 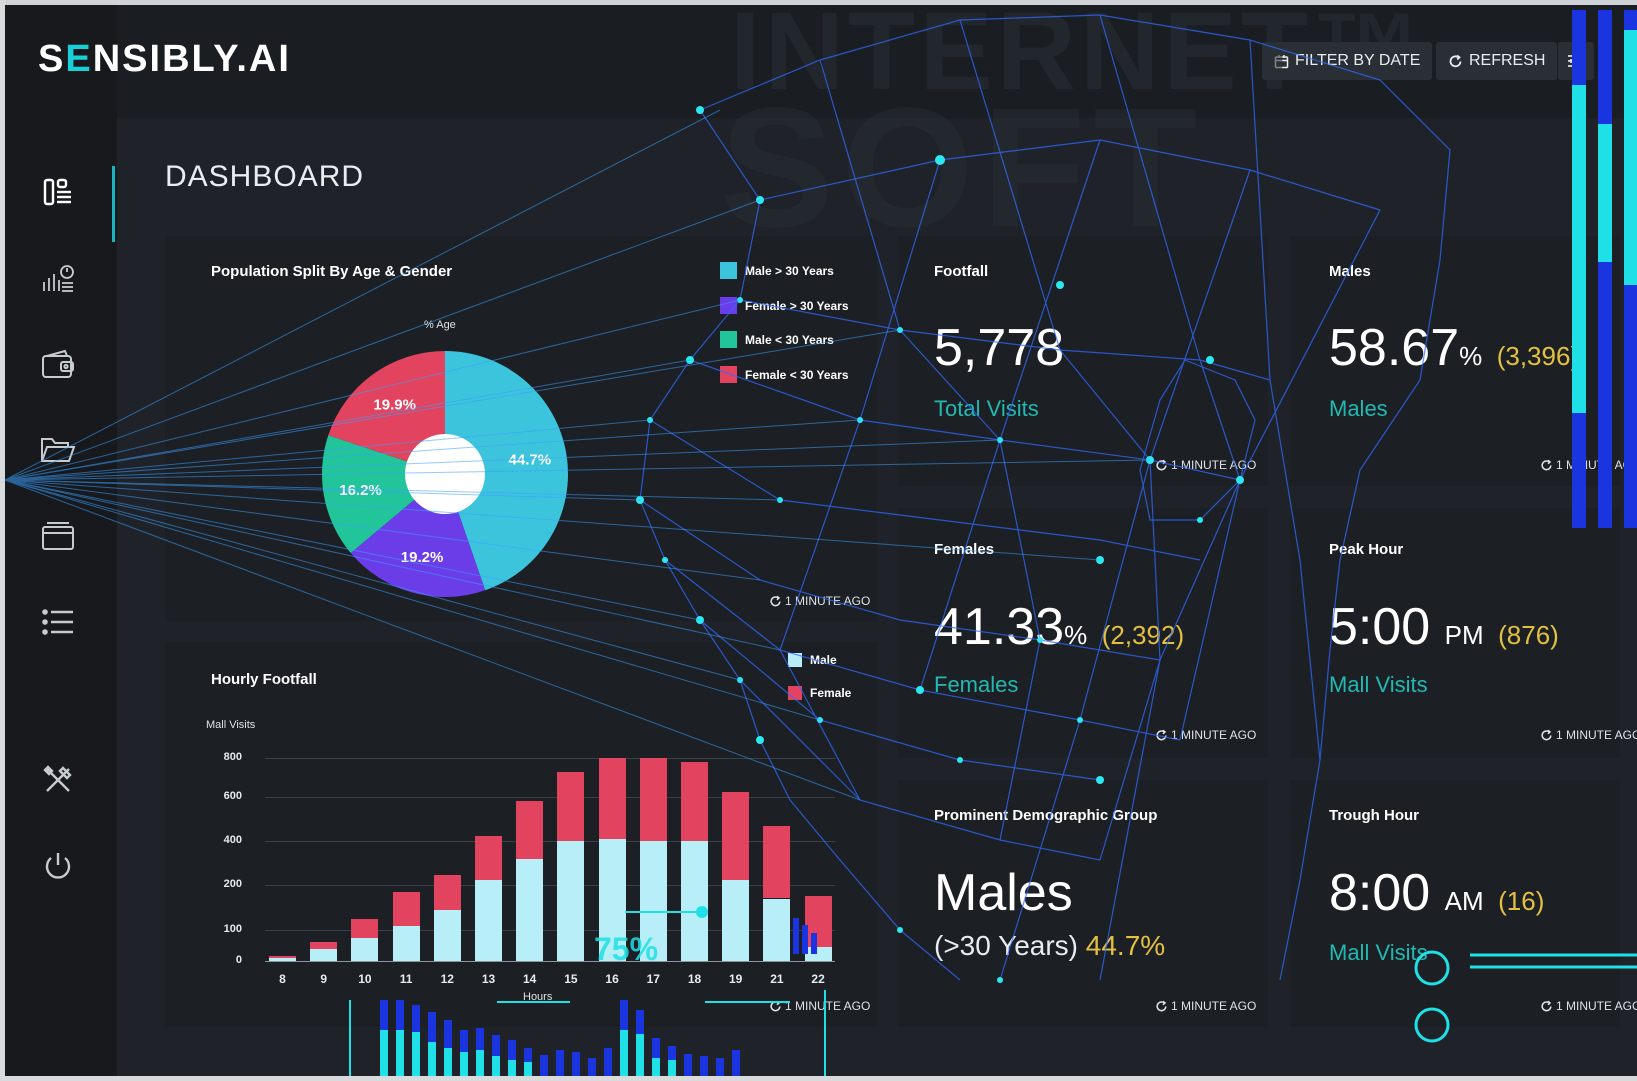 I want to click on legend-label-female-over-30: Female > 30 Years, so click(x=797, y=305).